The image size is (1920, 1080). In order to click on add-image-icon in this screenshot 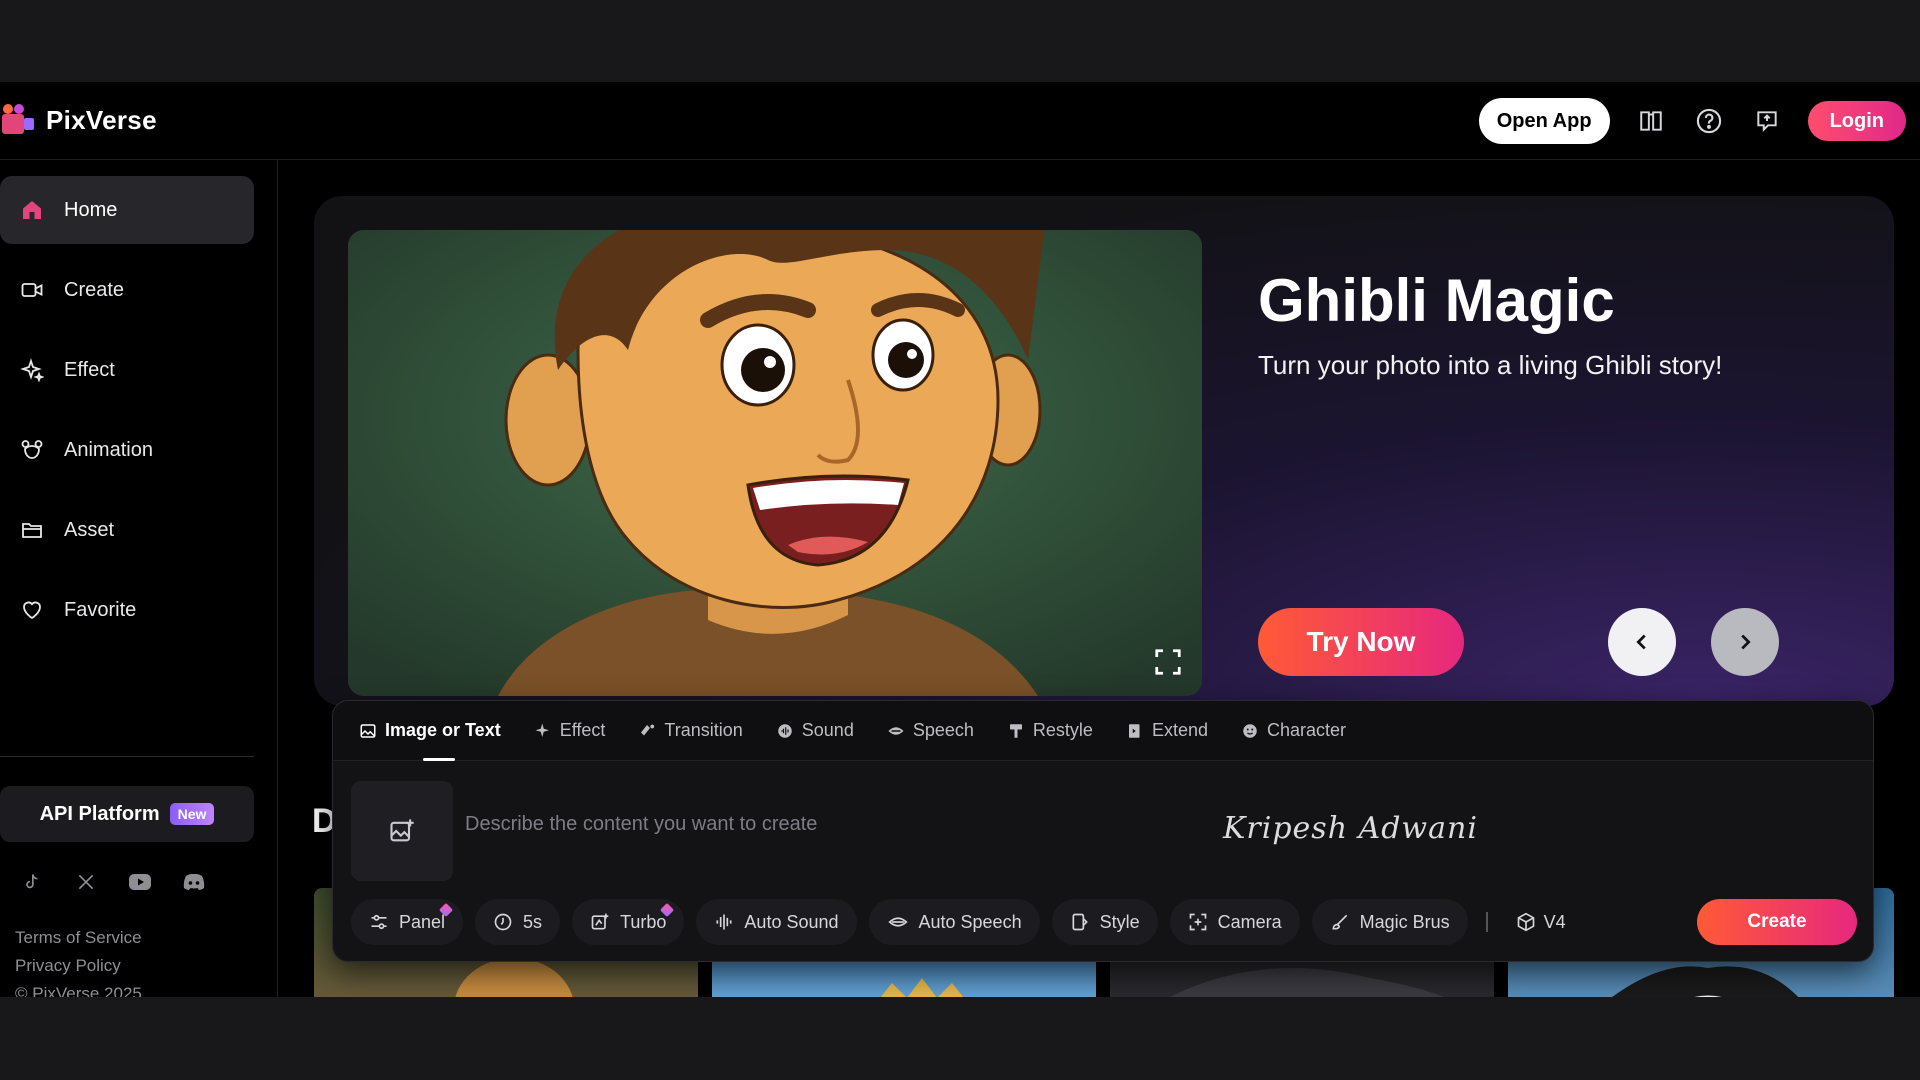, I will do `click(402, 830)`.